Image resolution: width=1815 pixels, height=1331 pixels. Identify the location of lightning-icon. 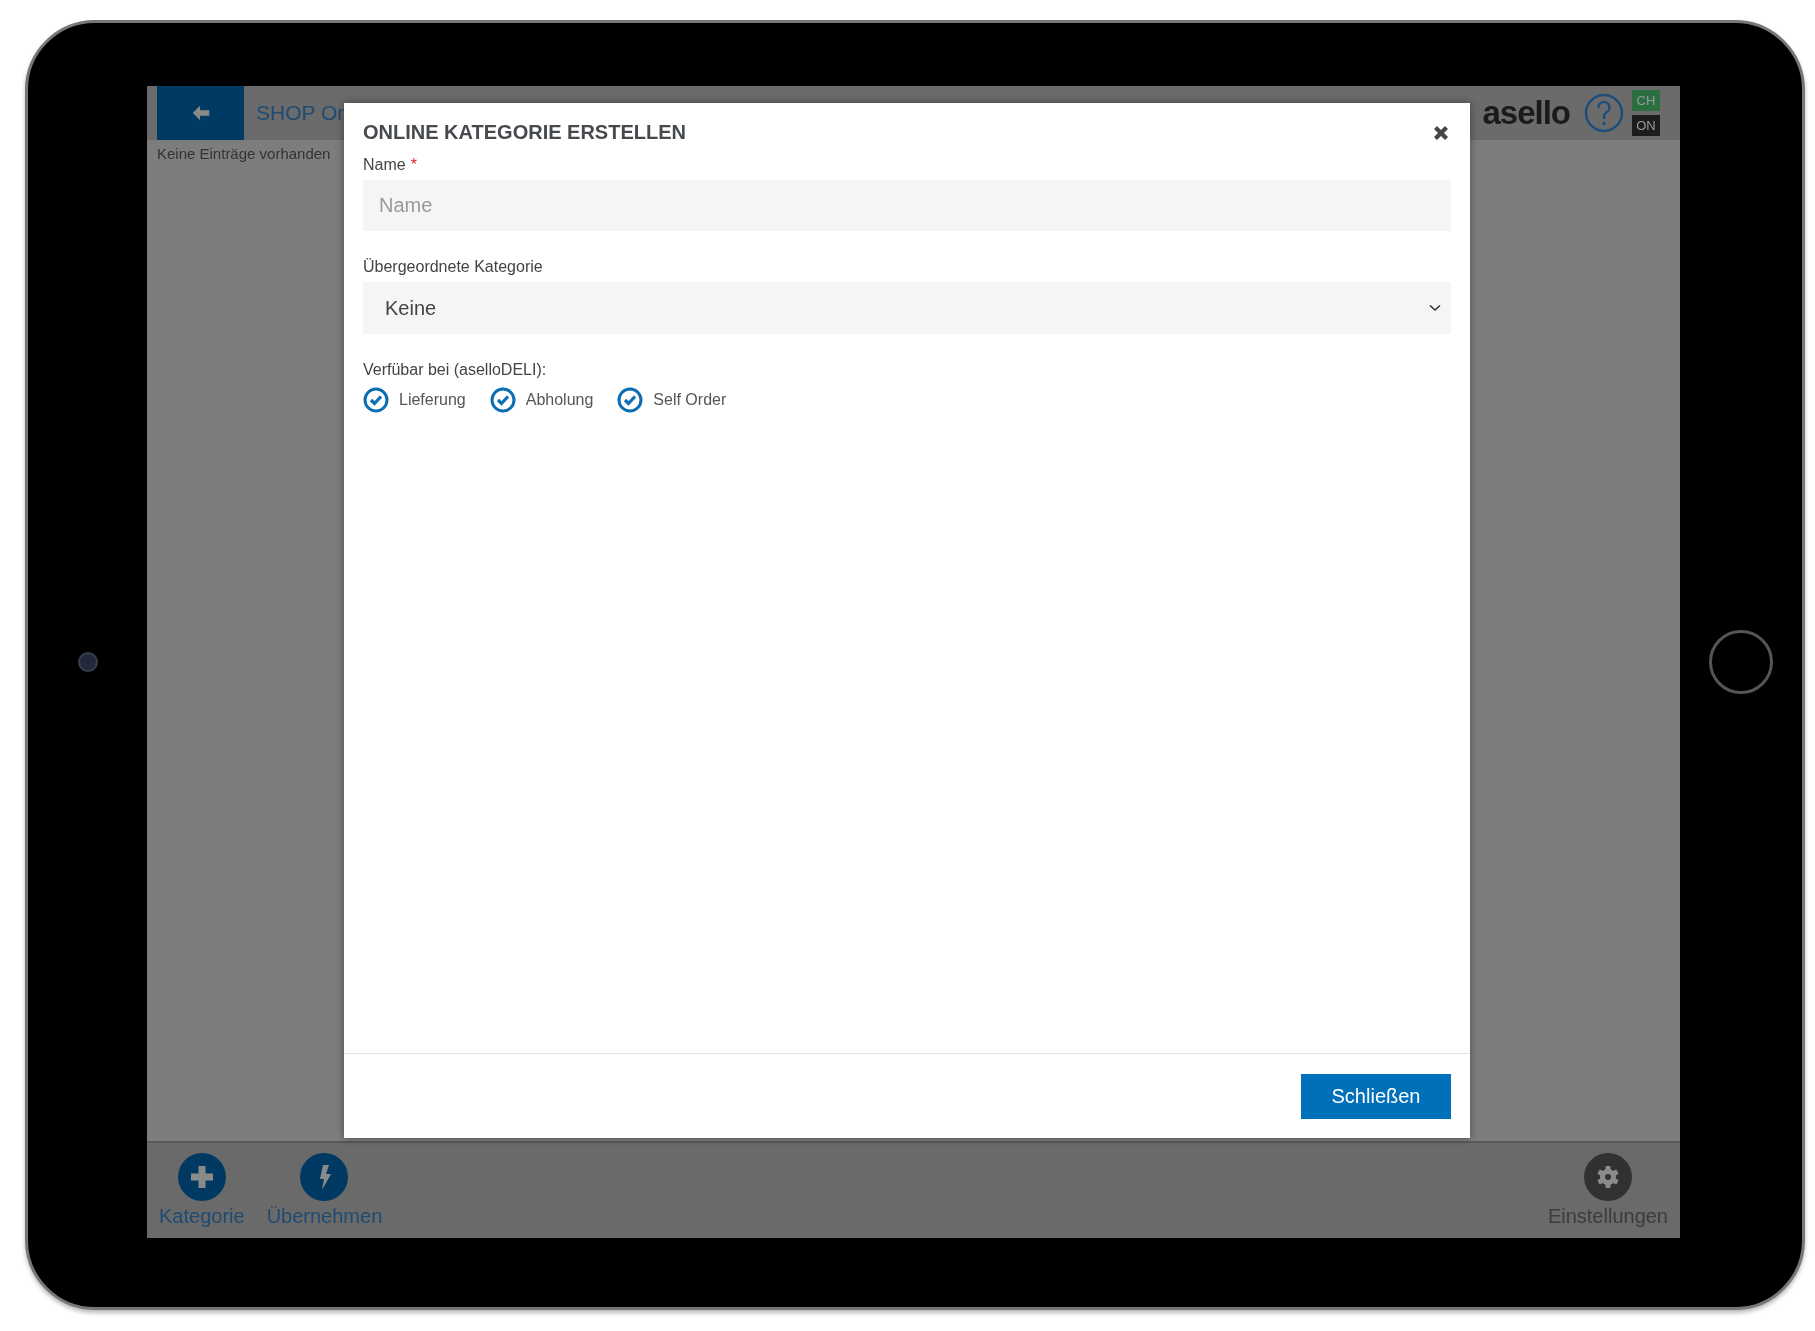
(324, 1177).